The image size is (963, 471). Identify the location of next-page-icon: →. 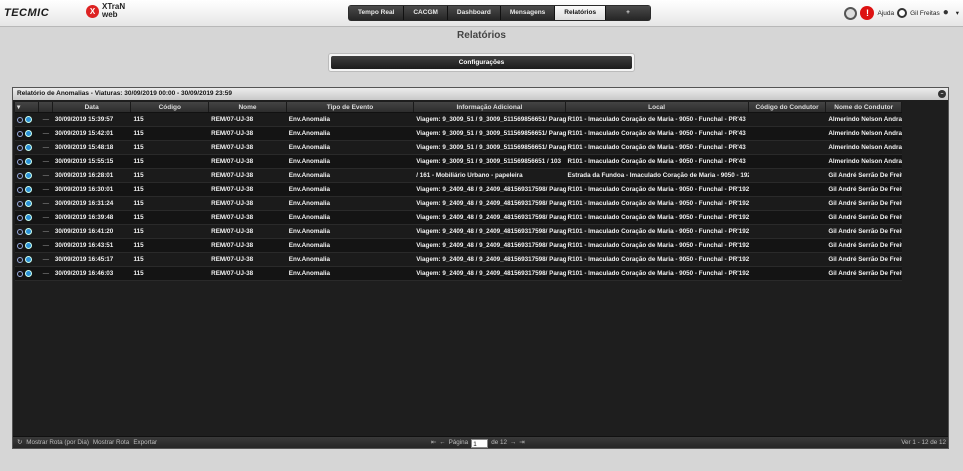
(513, 443).